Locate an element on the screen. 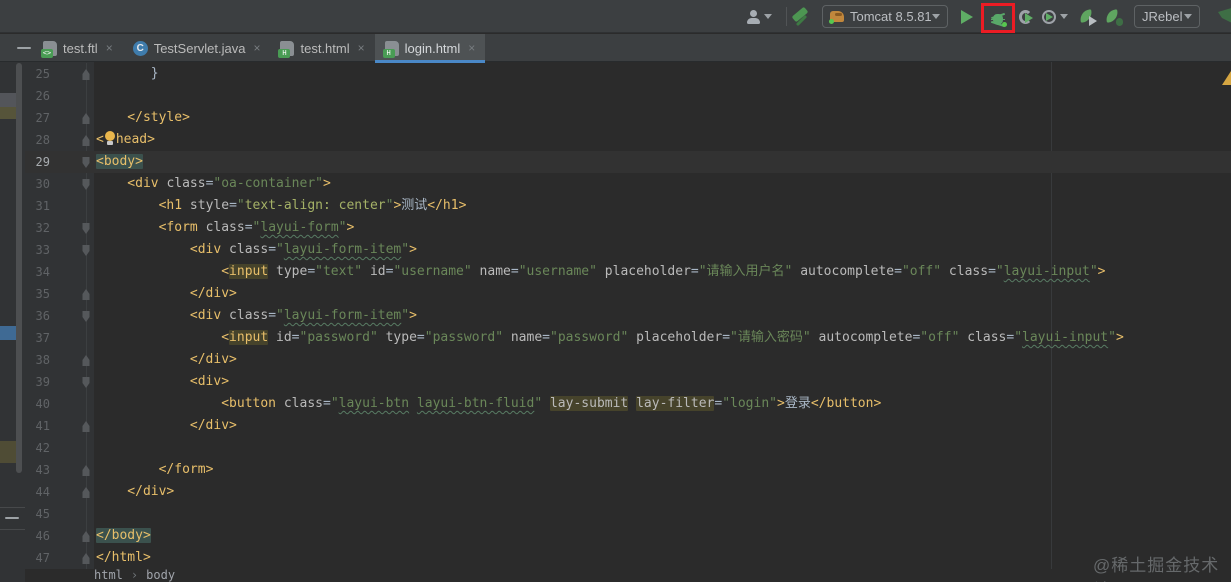  tab-test.ftl: <> test.ftl × is located at coordinates (78, 48).